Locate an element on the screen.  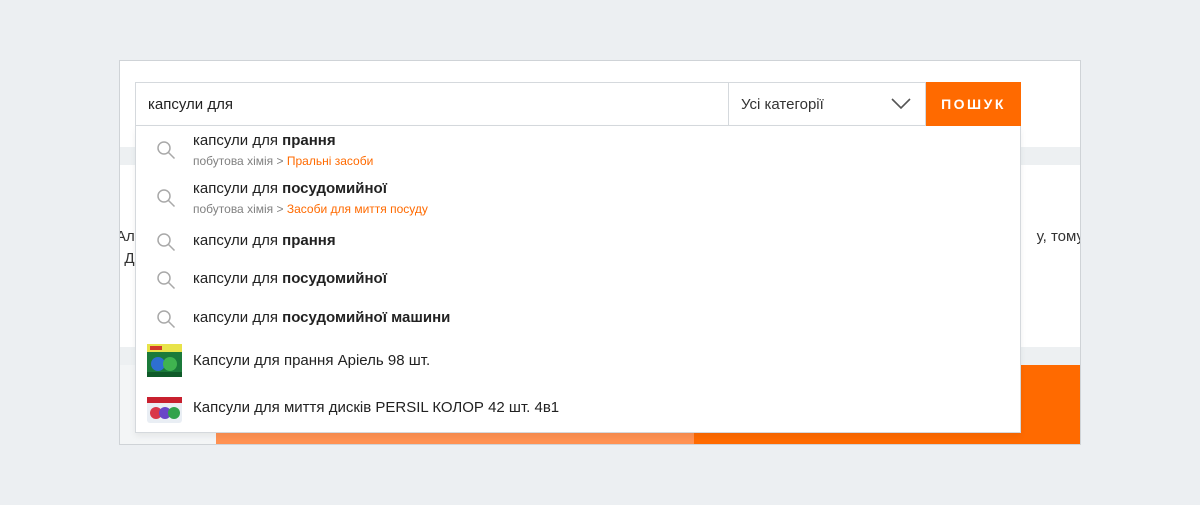
suggestion-text: капсули для посудомийної машини is located at coordinates (322, 317).